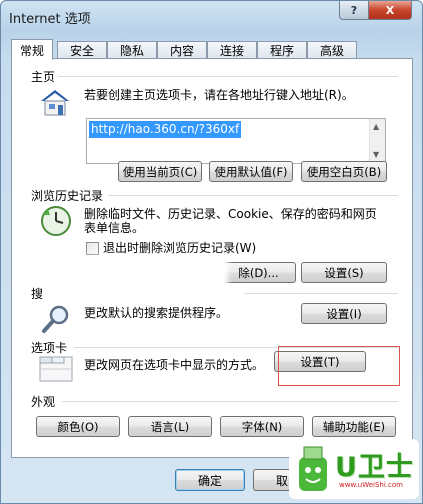 This screenshot has width=423, height=504. What do you see at coordinates (211, 17) in the screenshot?
I see `title-bar: Internet 选项 ? X` at bounding box center [211, 17].